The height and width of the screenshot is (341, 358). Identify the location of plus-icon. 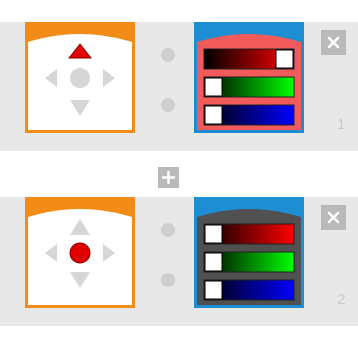
(168, 177).